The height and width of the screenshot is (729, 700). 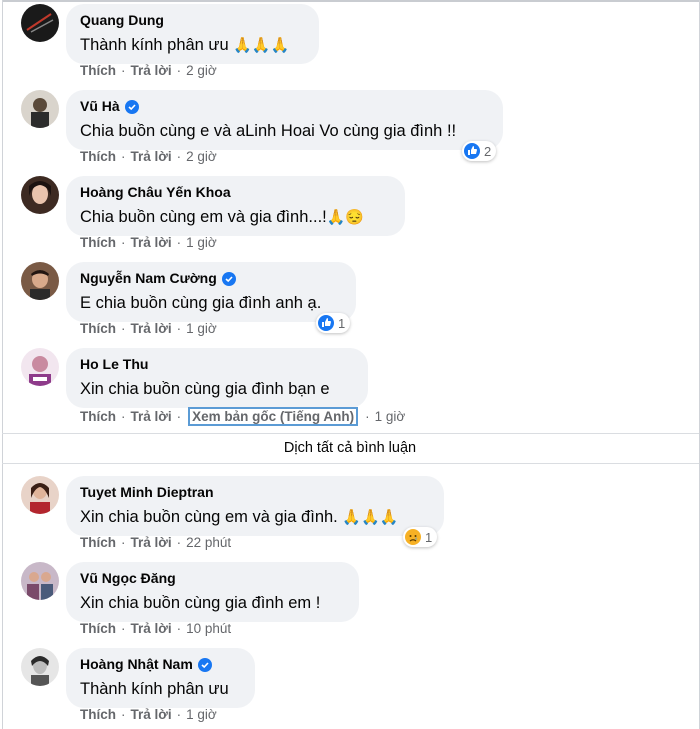 I want to click on comment-actions: Thích · Trả lời · 22 phút, so click(x=156, y=542).